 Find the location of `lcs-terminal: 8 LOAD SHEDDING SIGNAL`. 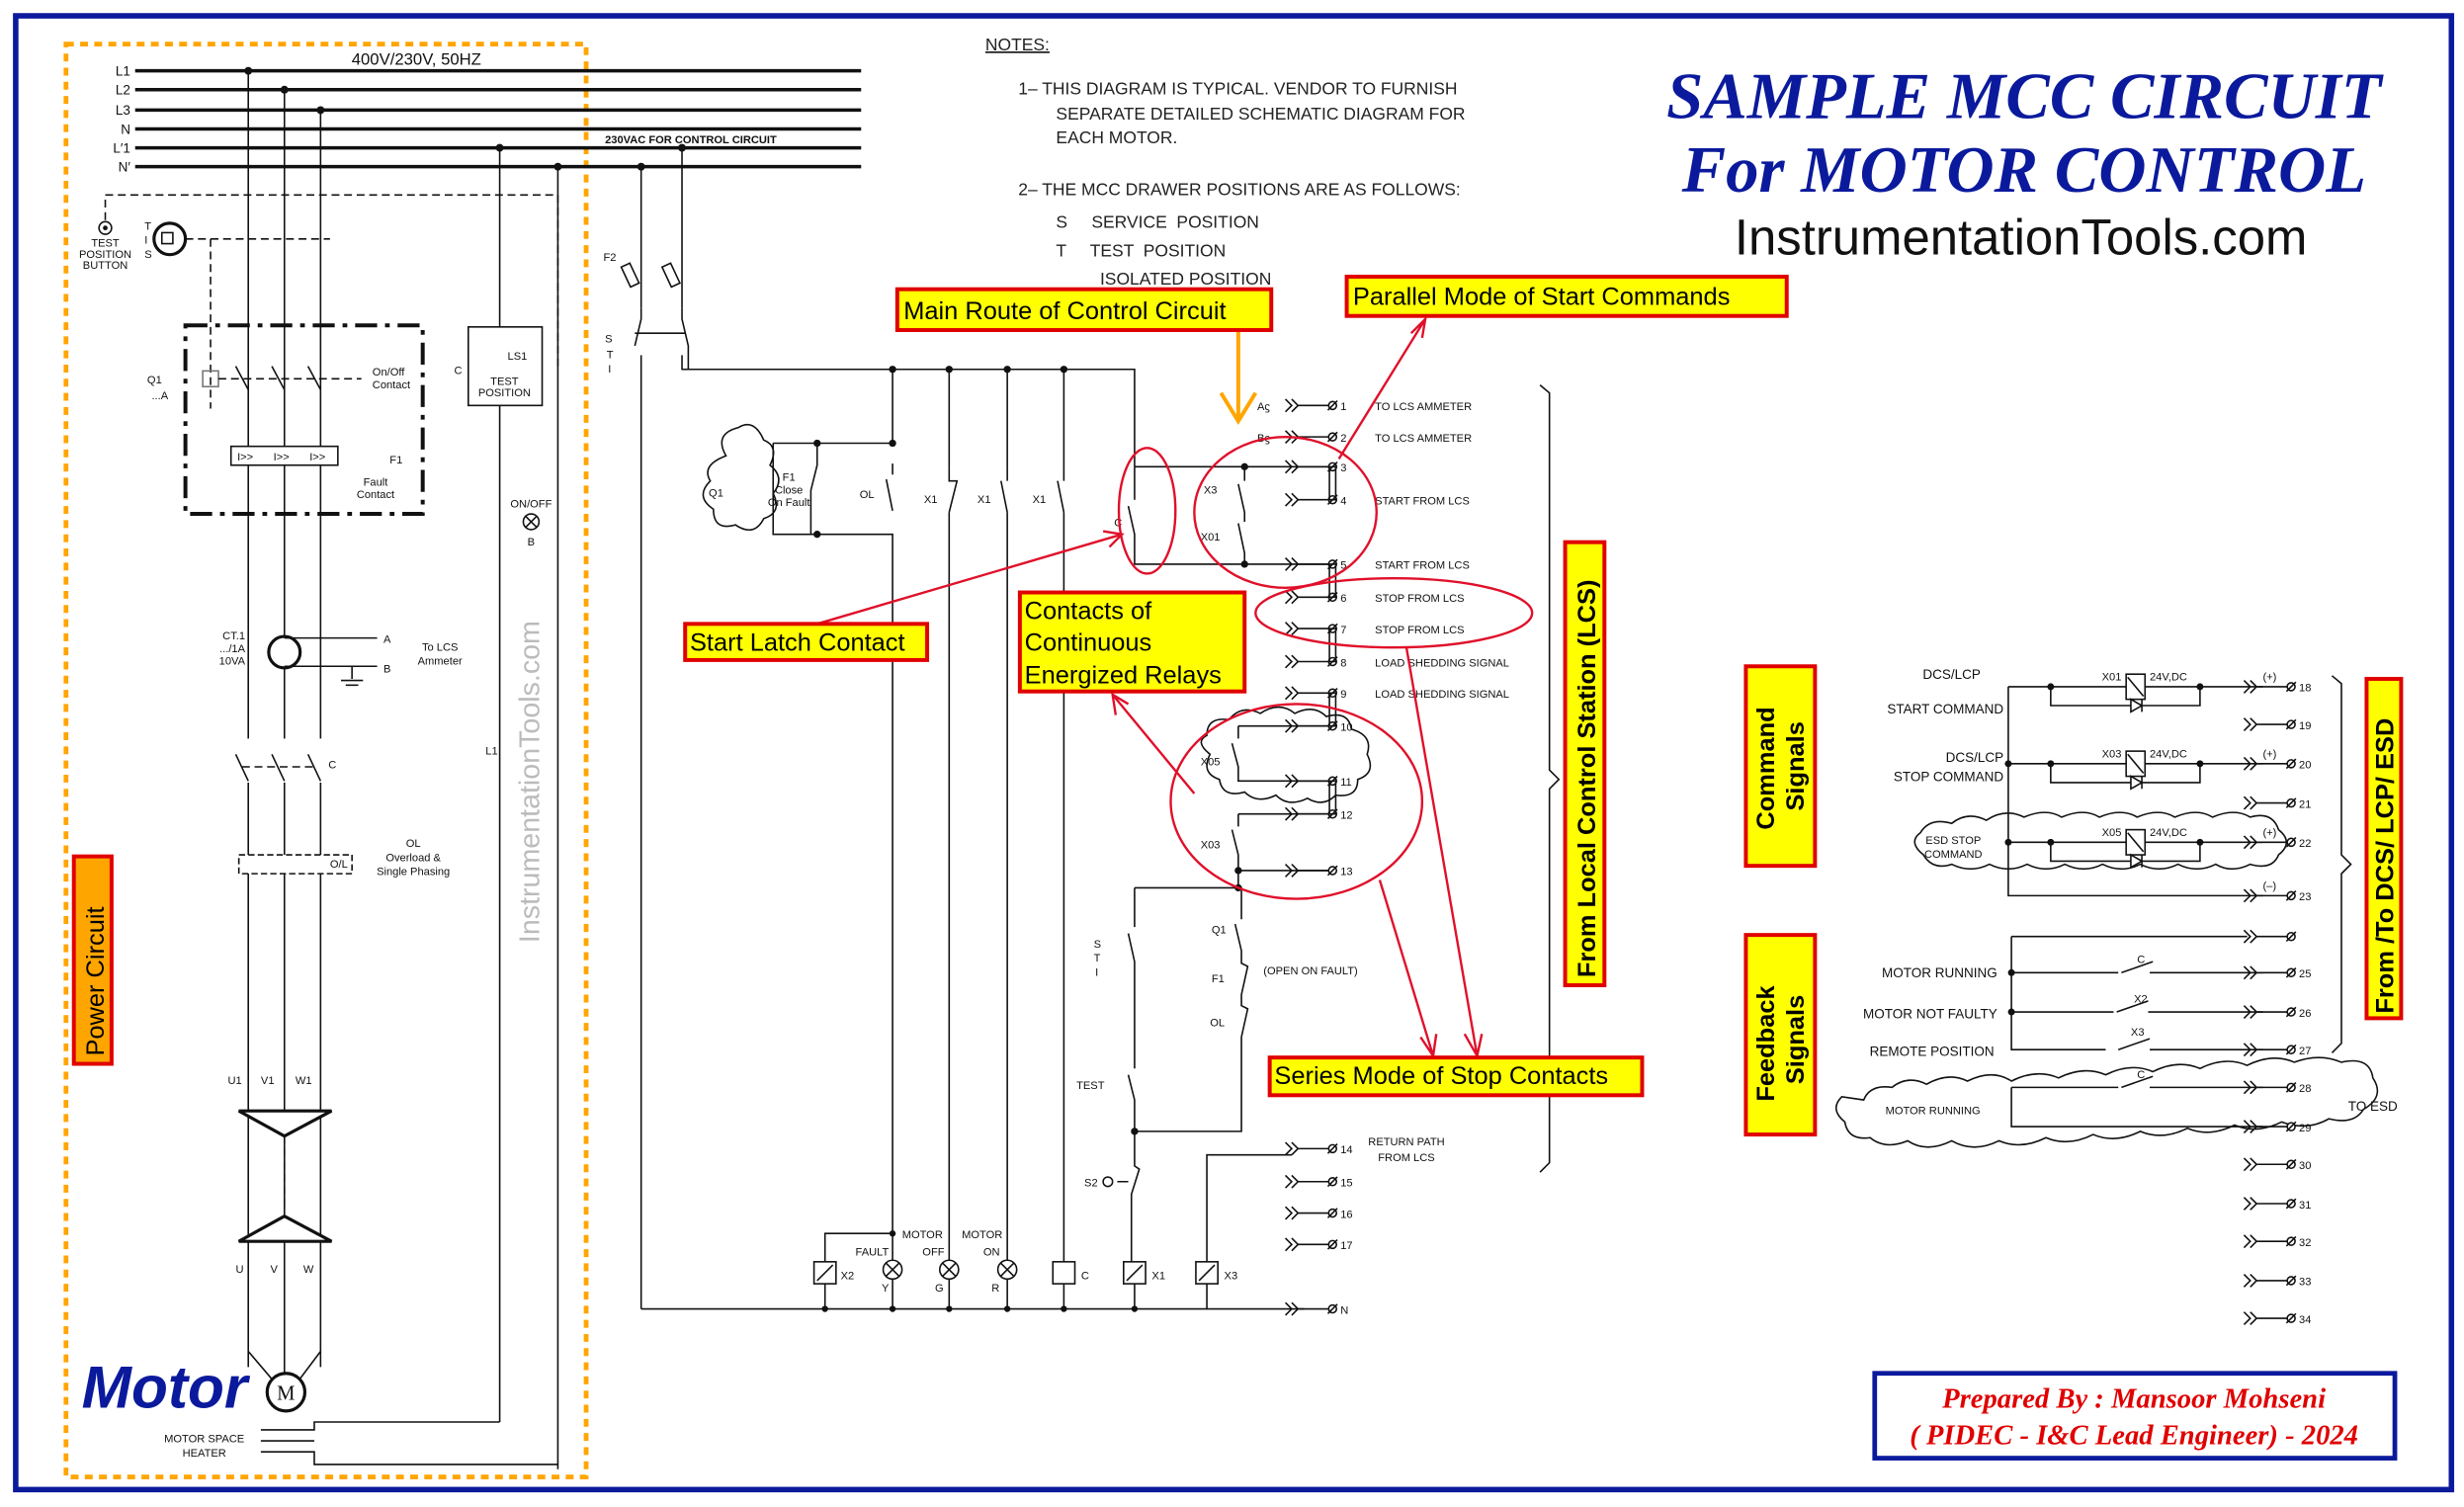

lcs-terminal: 8 LOAD SHEDDING SIGNAL is located at coordinates (1396, 661).